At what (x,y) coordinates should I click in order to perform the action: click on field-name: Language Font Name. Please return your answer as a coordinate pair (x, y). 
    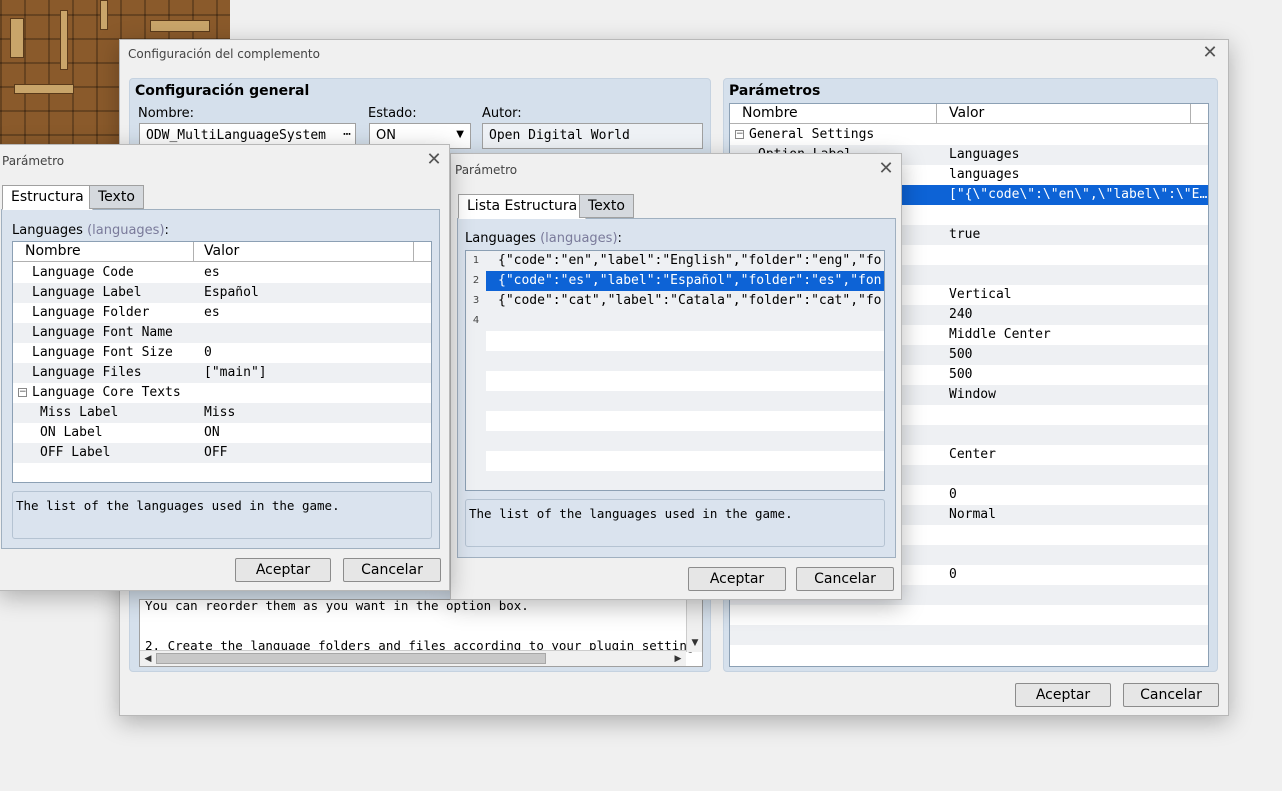
    Looking at the image, I should click on (102, 332).